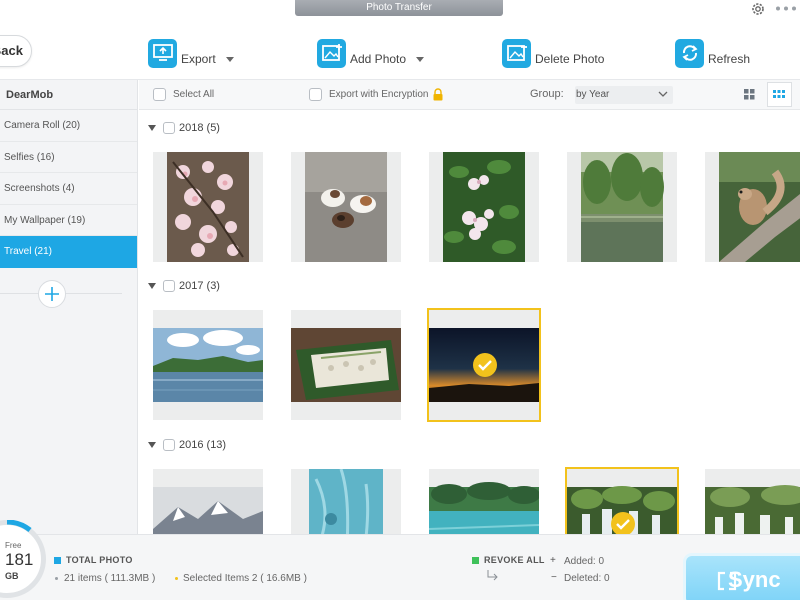 The height and width of the screenshot is (600, 800). Describe the element at coordinates (159, 94) in the screenshot. I see `select-all-checkbox` at that location.